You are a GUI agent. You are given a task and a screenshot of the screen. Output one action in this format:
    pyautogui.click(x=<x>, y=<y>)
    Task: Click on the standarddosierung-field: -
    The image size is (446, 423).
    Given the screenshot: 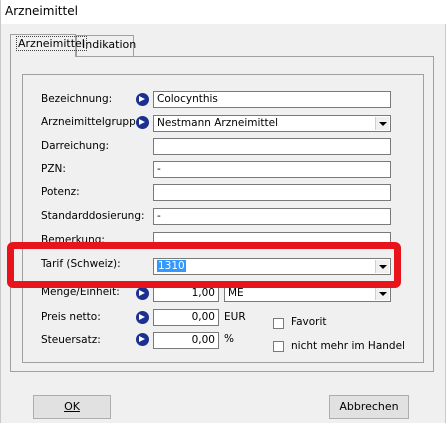 What is the action you would take?
    pyautogui.click(x=272, y=216)
    